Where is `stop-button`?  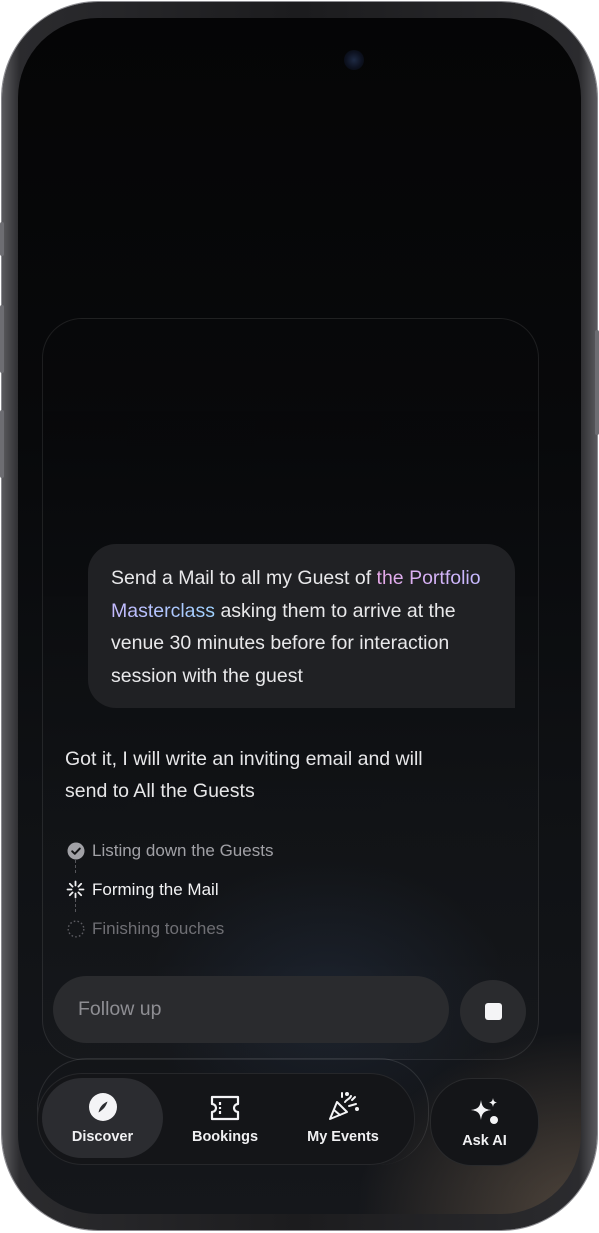 stop-button is located at coordinates (493, 1011).